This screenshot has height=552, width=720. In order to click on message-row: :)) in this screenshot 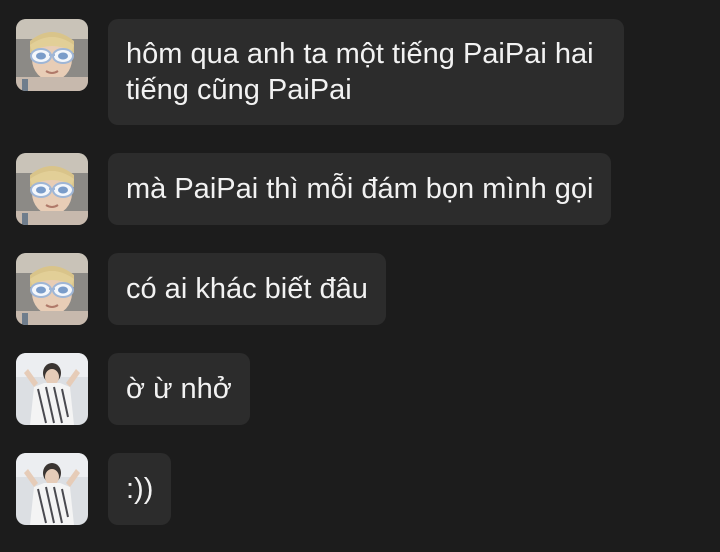, I will do `click(94, 489)`.